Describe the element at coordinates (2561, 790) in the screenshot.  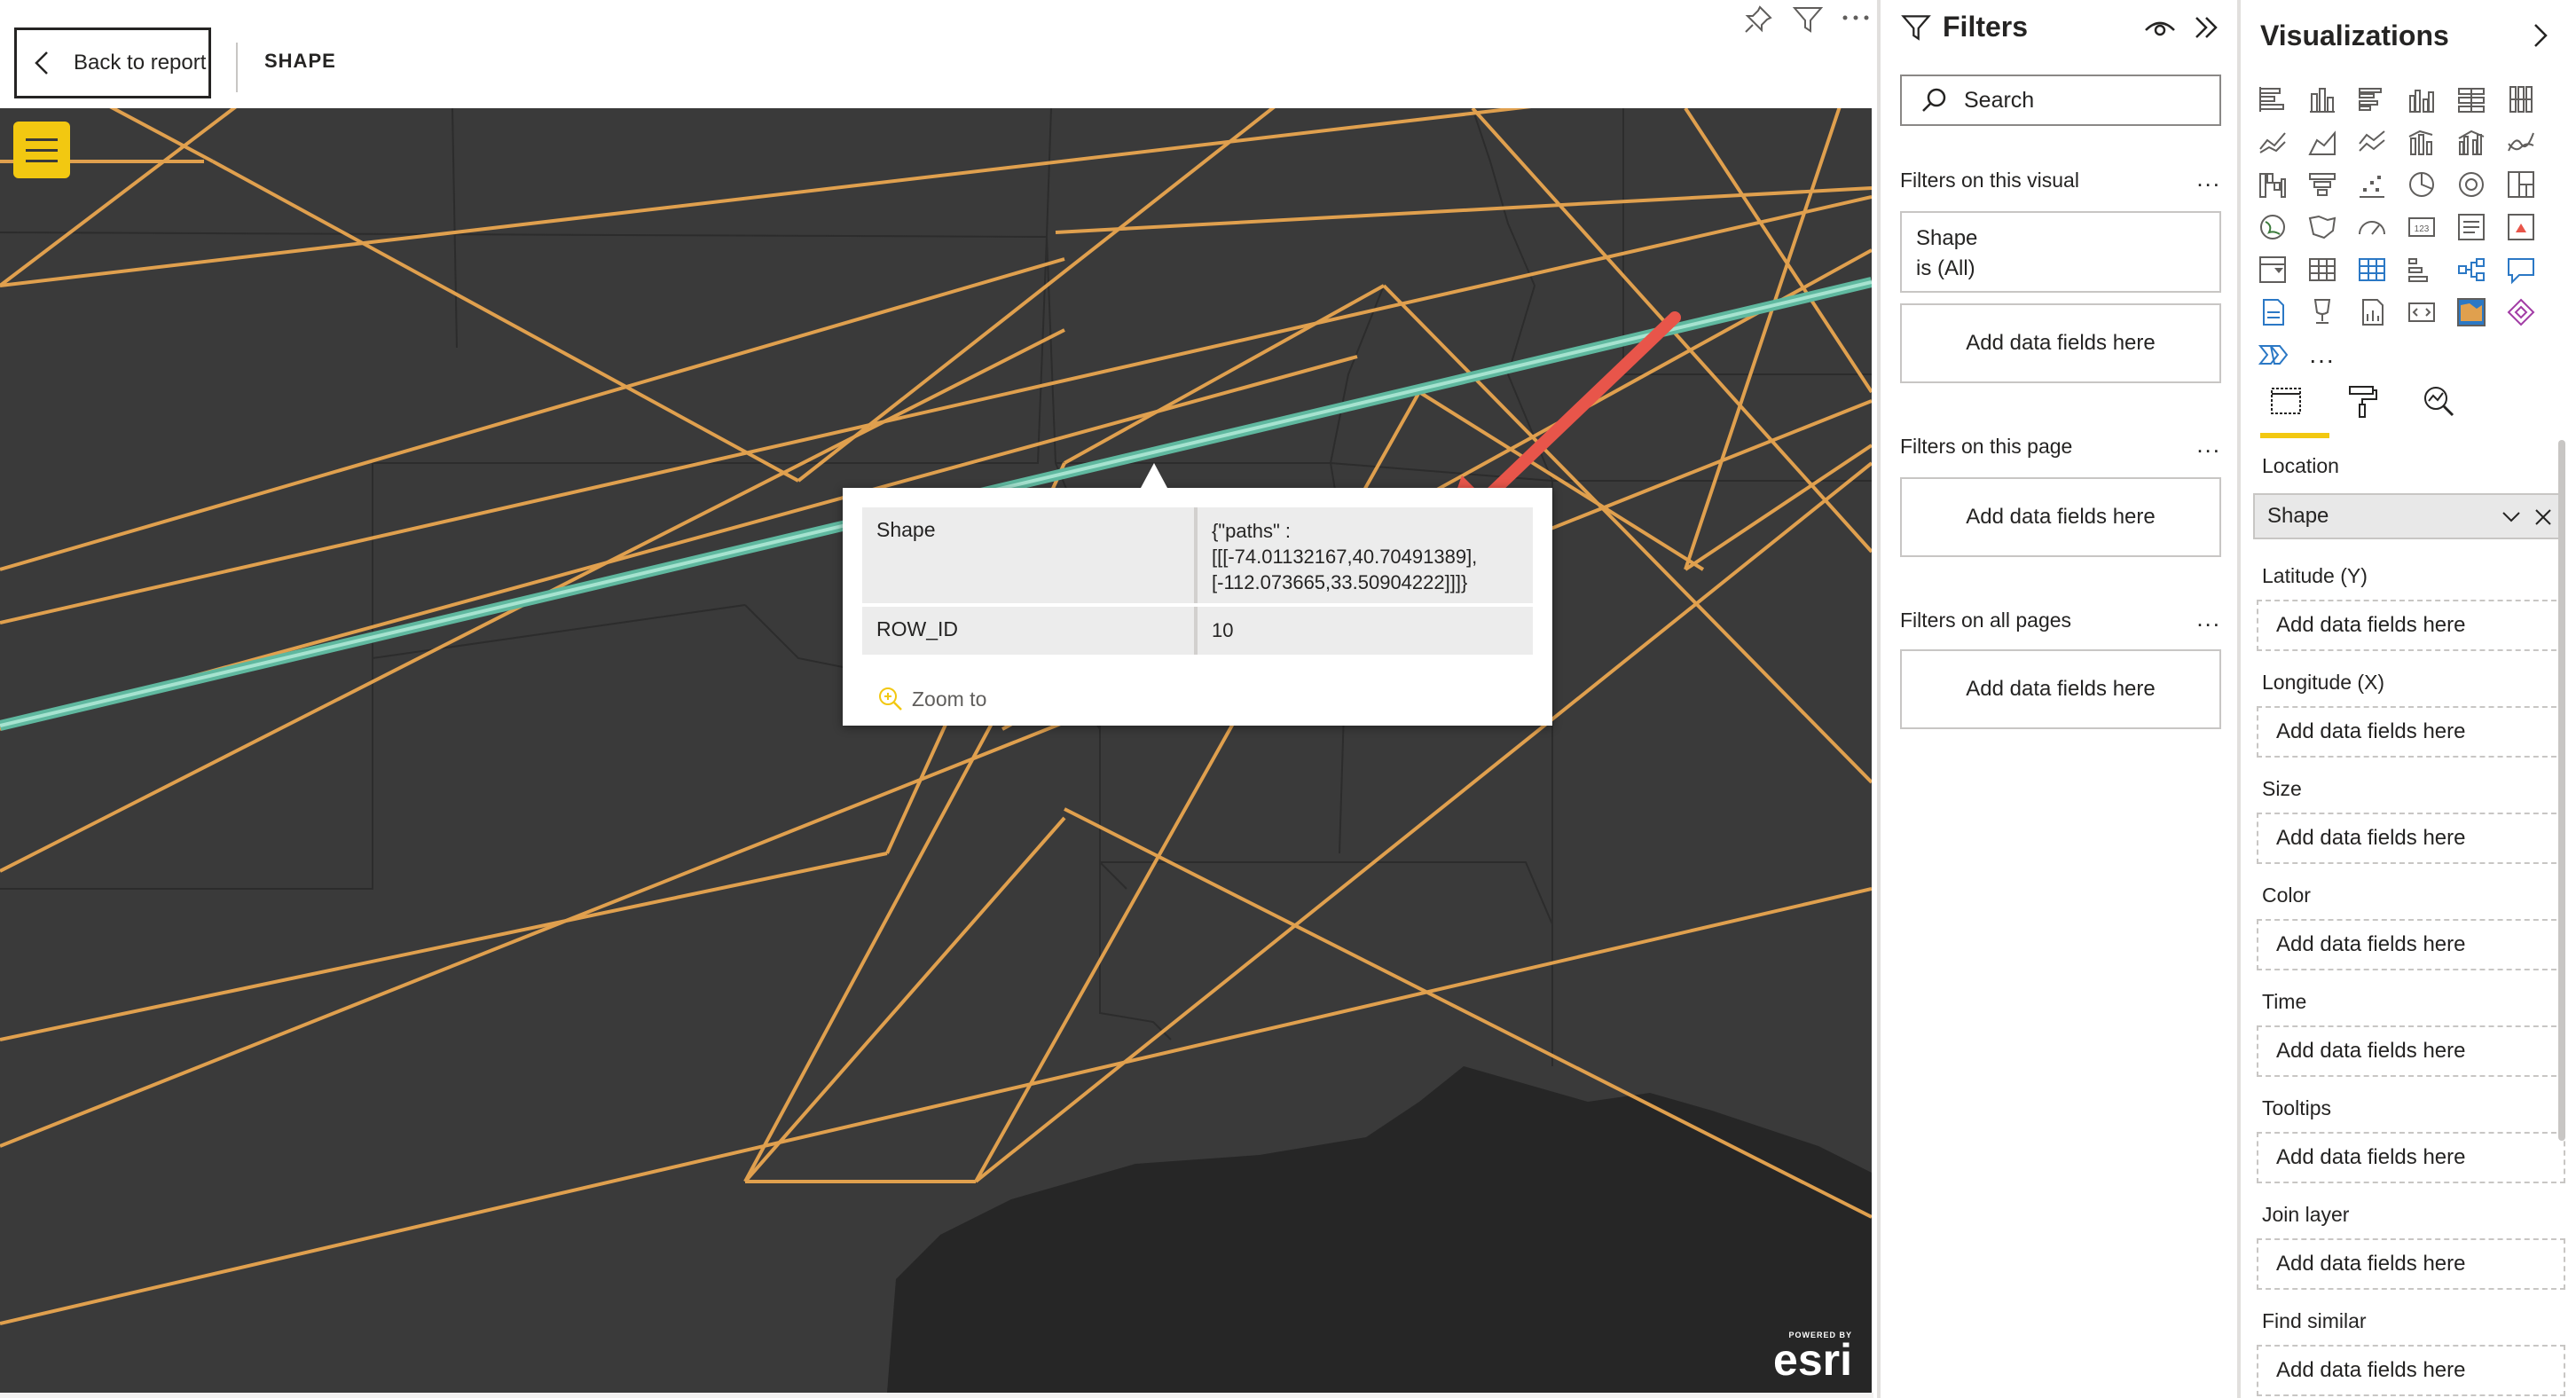
I see `visualizations-scrollbar` at that location.